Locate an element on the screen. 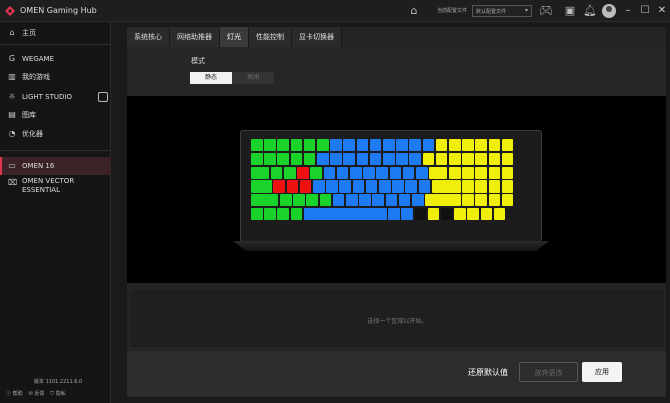 This screenshot has height=403, width=670. reset-defaults-button: 还原默认值 is located at coordinates (488, 372).